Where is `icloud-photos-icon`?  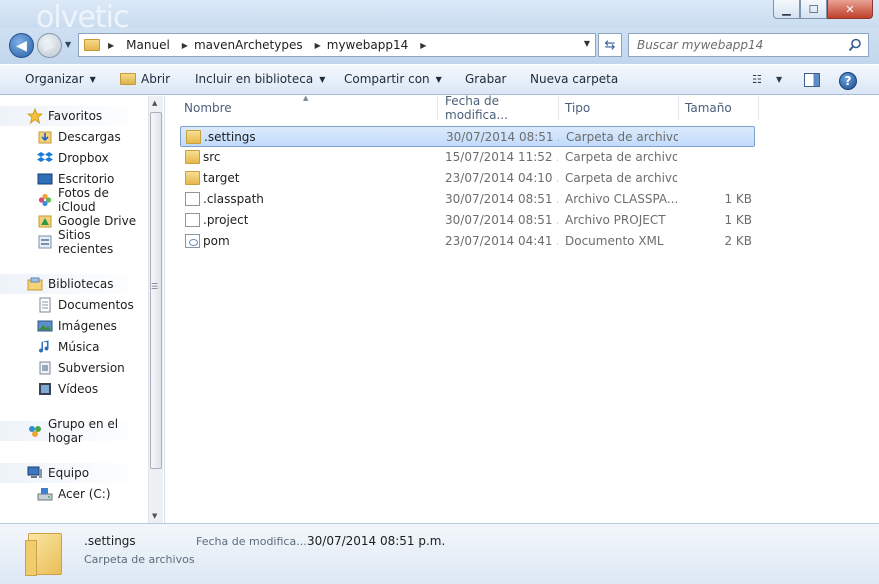 icloud-photos-icon is located at coordinates (45, 200).